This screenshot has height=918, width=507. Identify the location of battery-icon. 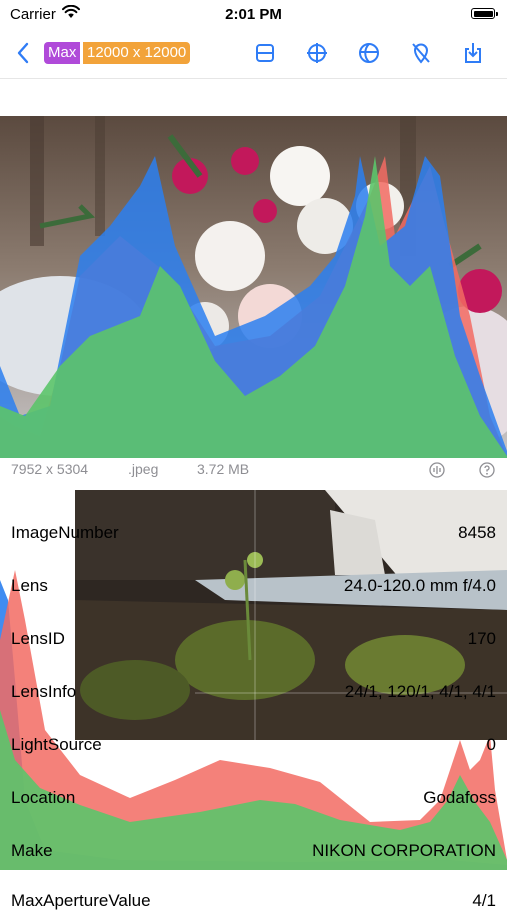
(484, 13).